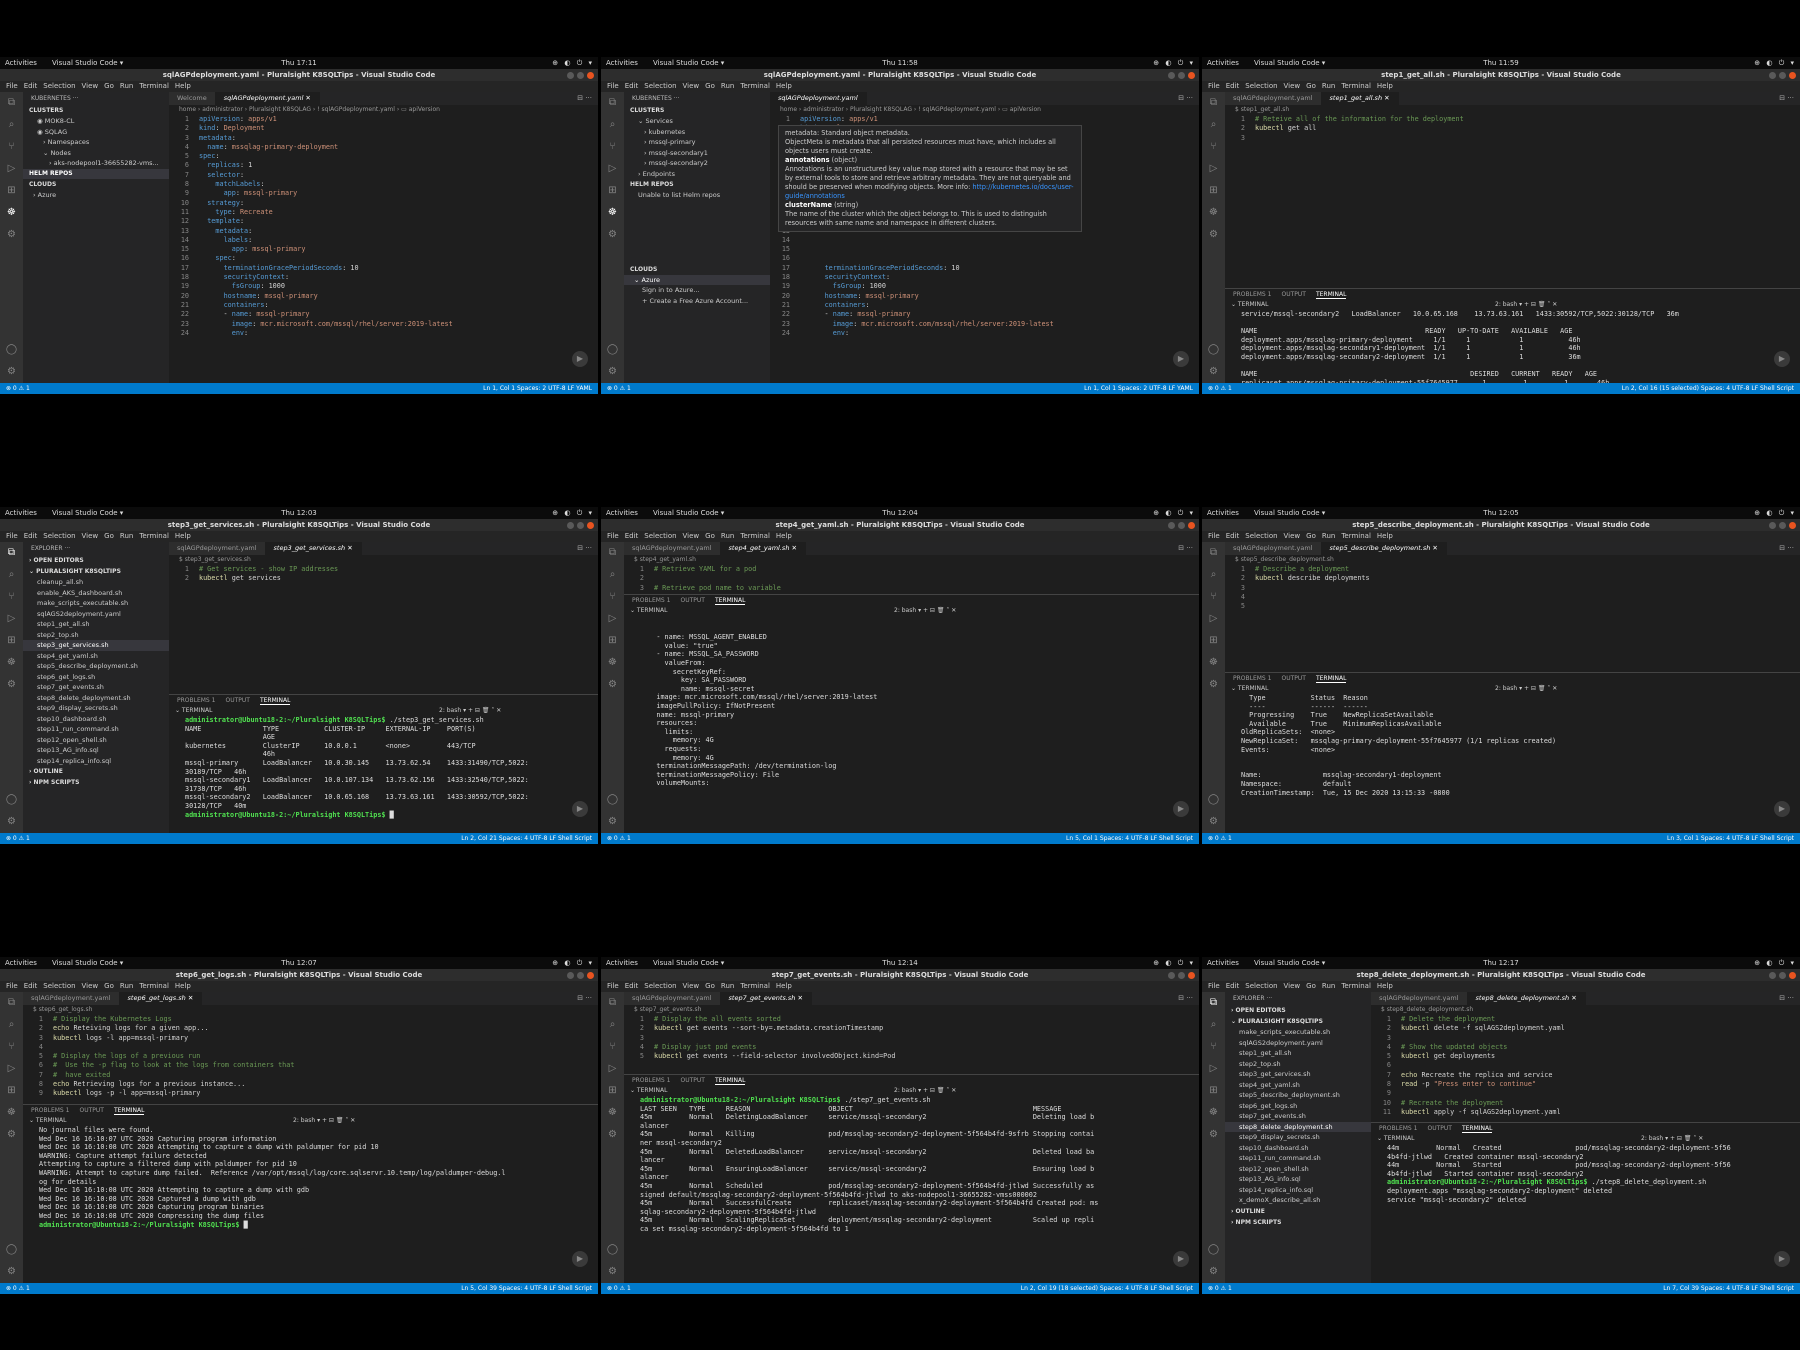 Image resolution: width=1800 pixels, height=1350 pixels. What do you see at coordinates (299, 513) in the screenshot?
I see `clock: Thu 12:03` at bounding box center [299, 513].